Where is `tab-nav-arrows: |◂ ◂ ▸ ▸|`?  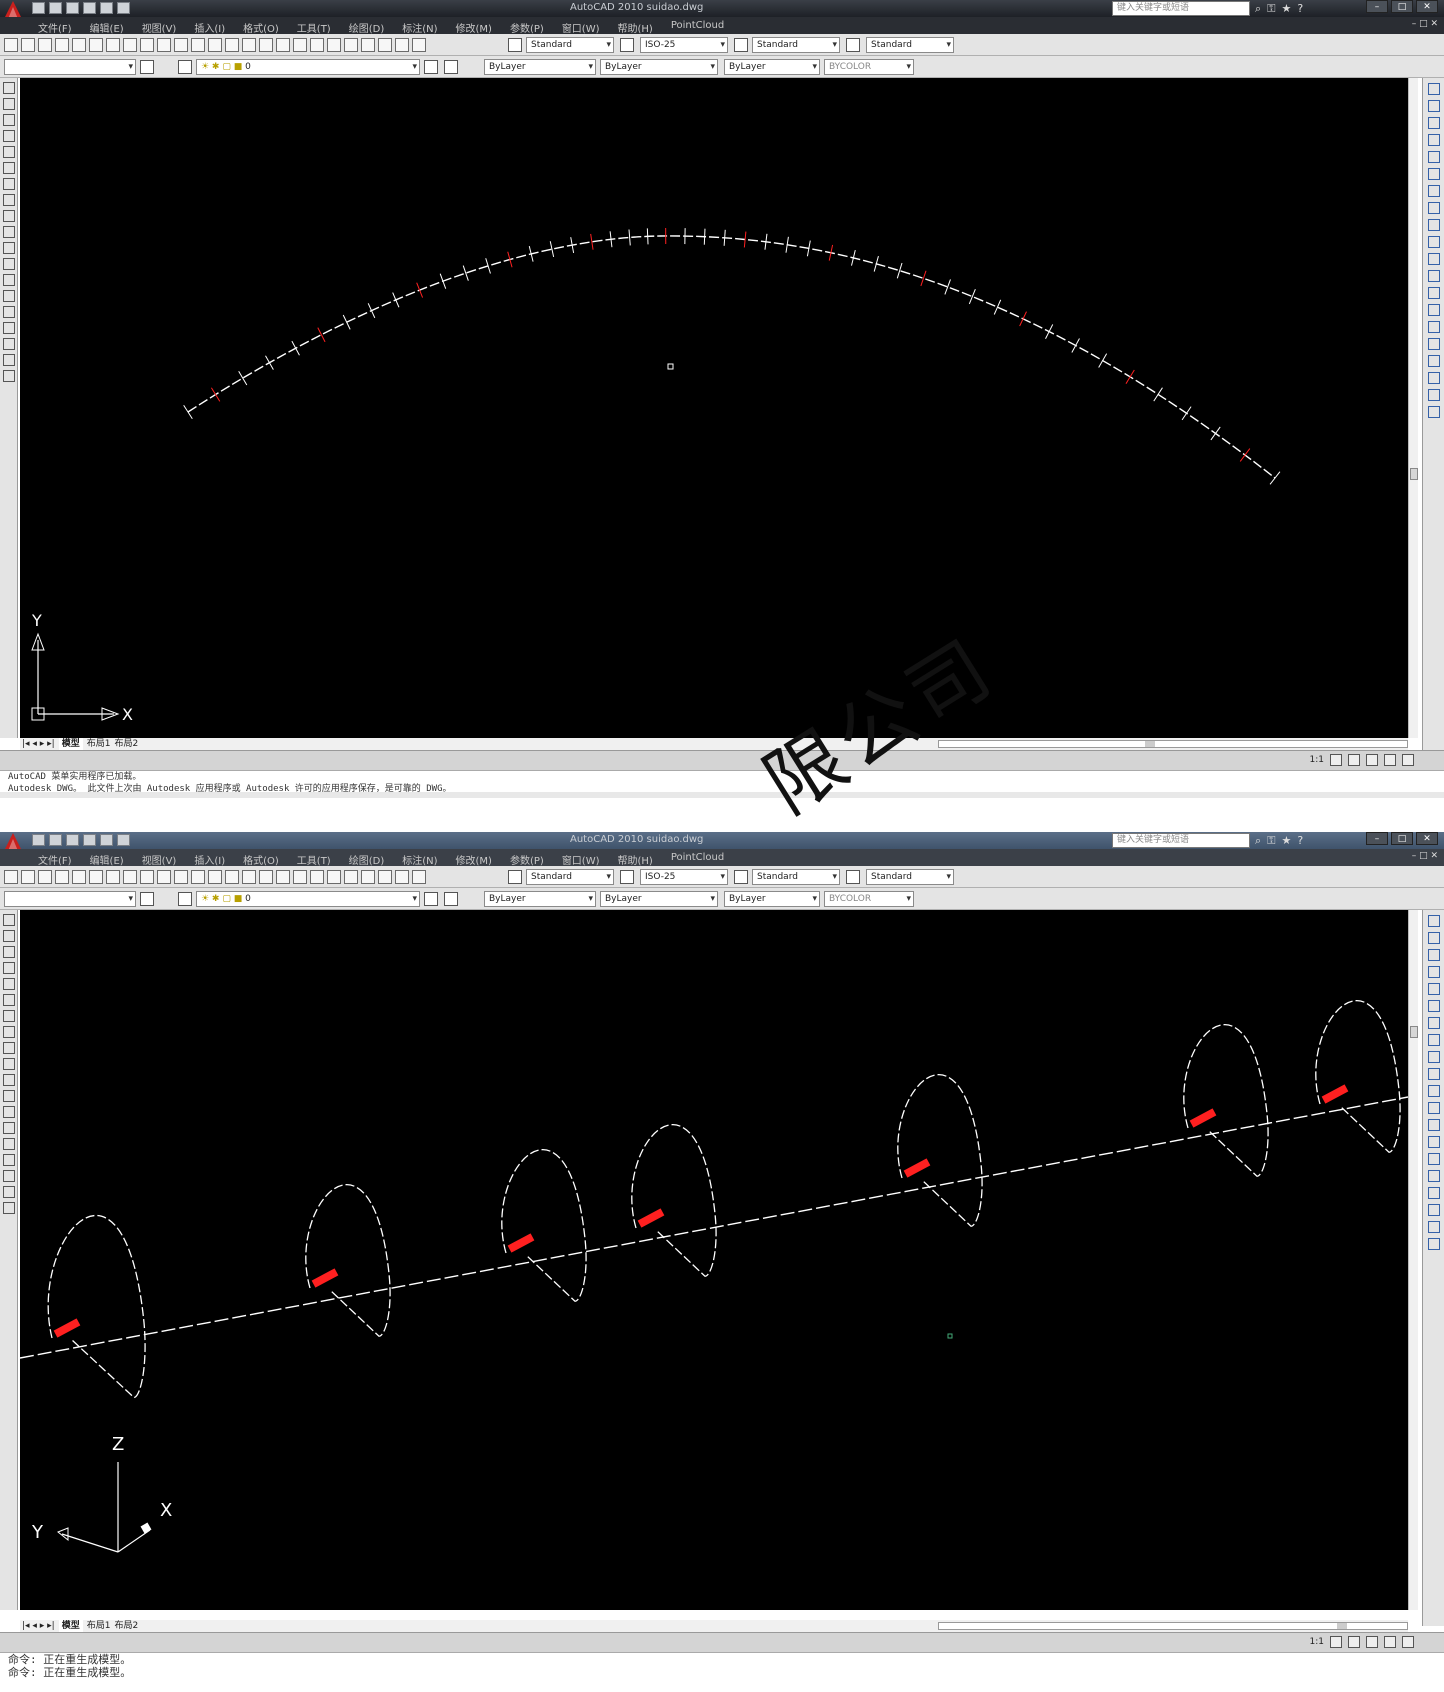 tab-nav-arrows: |◂ ◂ ▸ ▸| is located at coordinates (38, 744).